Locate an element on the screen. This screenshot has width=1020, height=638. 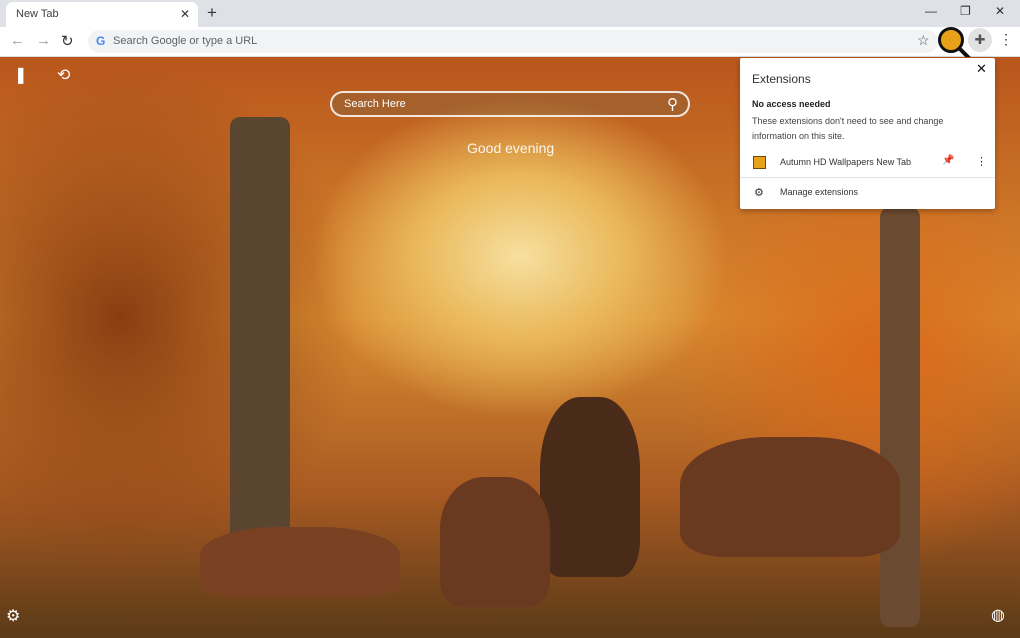
extension-name: Autumn HD Wallpapers New Tab is located at coordinates (846, 162).